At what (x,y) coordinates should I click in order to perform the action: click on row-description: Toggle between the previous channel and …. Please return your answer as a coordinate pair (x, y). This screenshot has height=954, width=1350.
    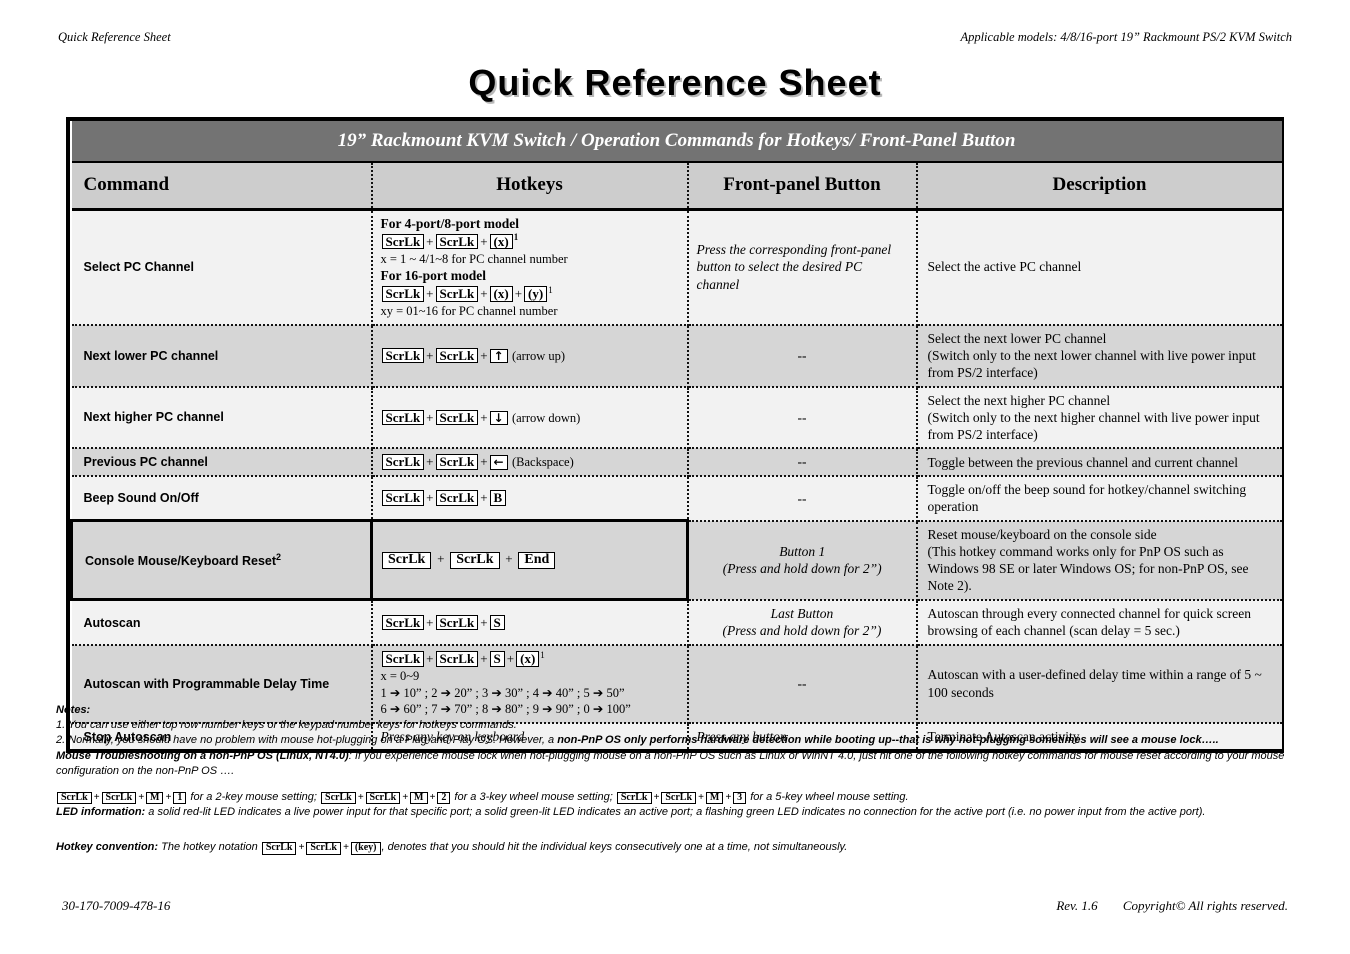
    Looking at the image, I should click on (1099, 463).